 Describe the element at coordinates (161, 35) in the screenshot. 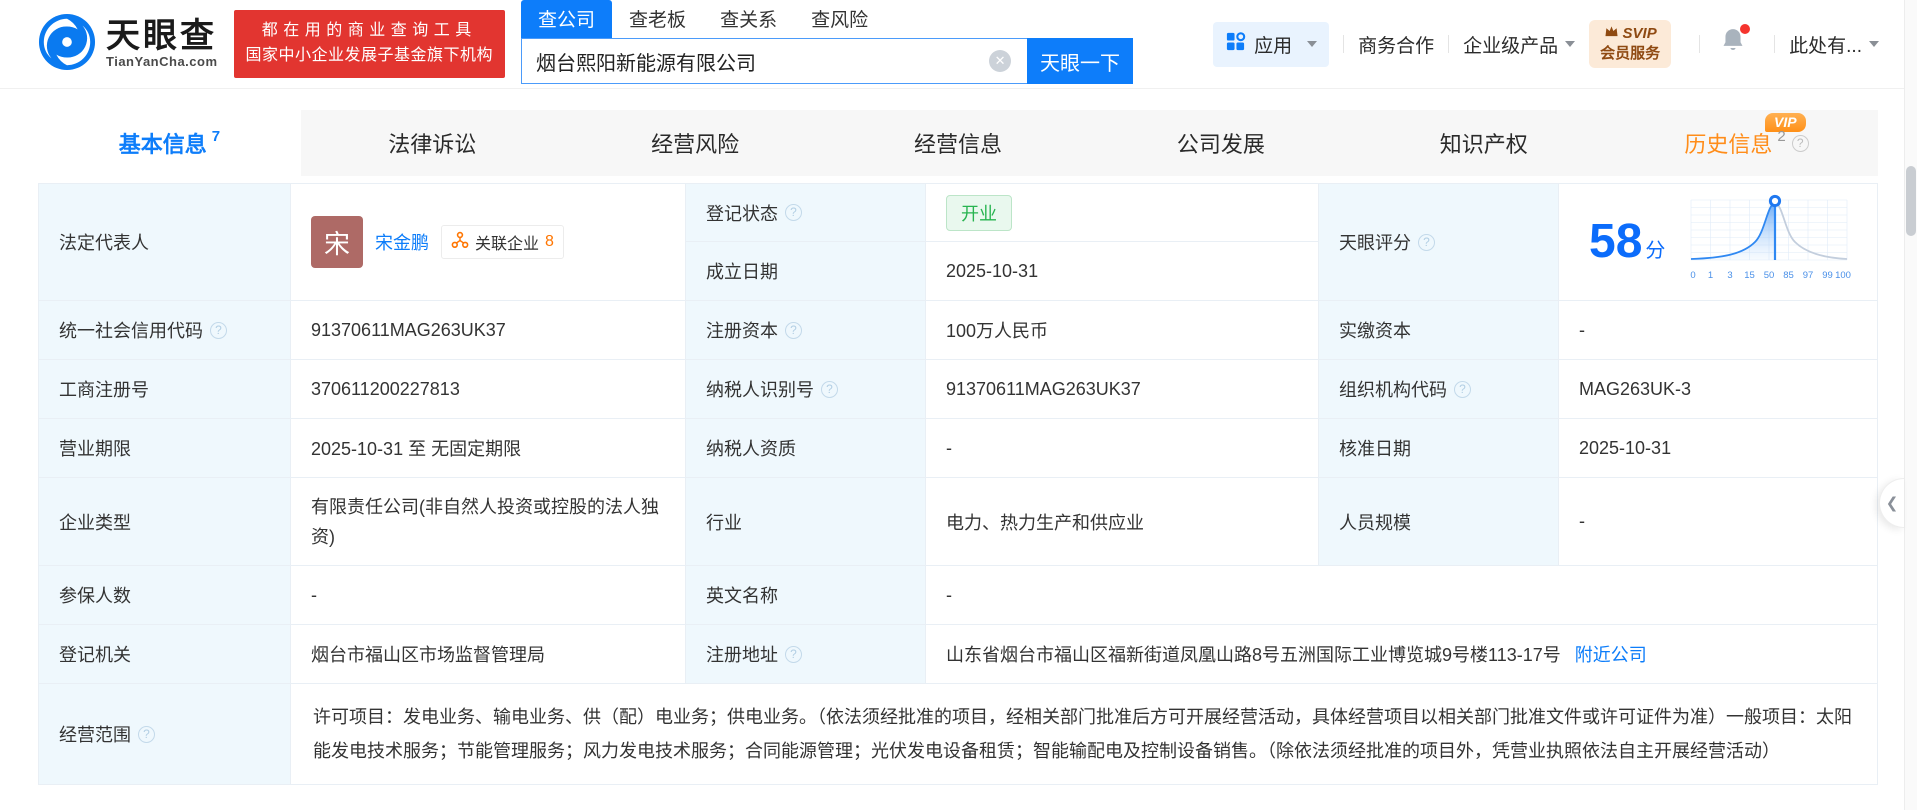

I see `brand-name: 天眼查` at that location.